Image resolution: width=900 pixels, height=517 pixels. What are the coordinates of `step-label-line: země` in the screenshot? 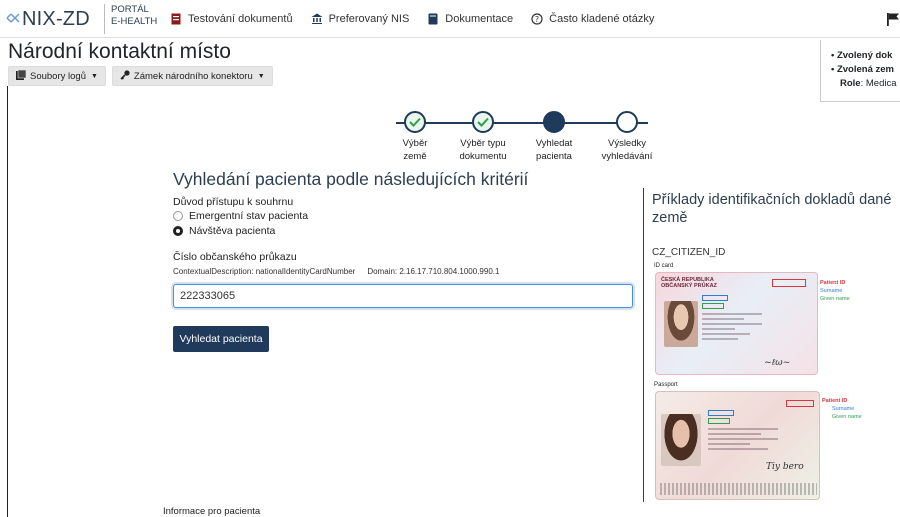 It's located at (415, 156).